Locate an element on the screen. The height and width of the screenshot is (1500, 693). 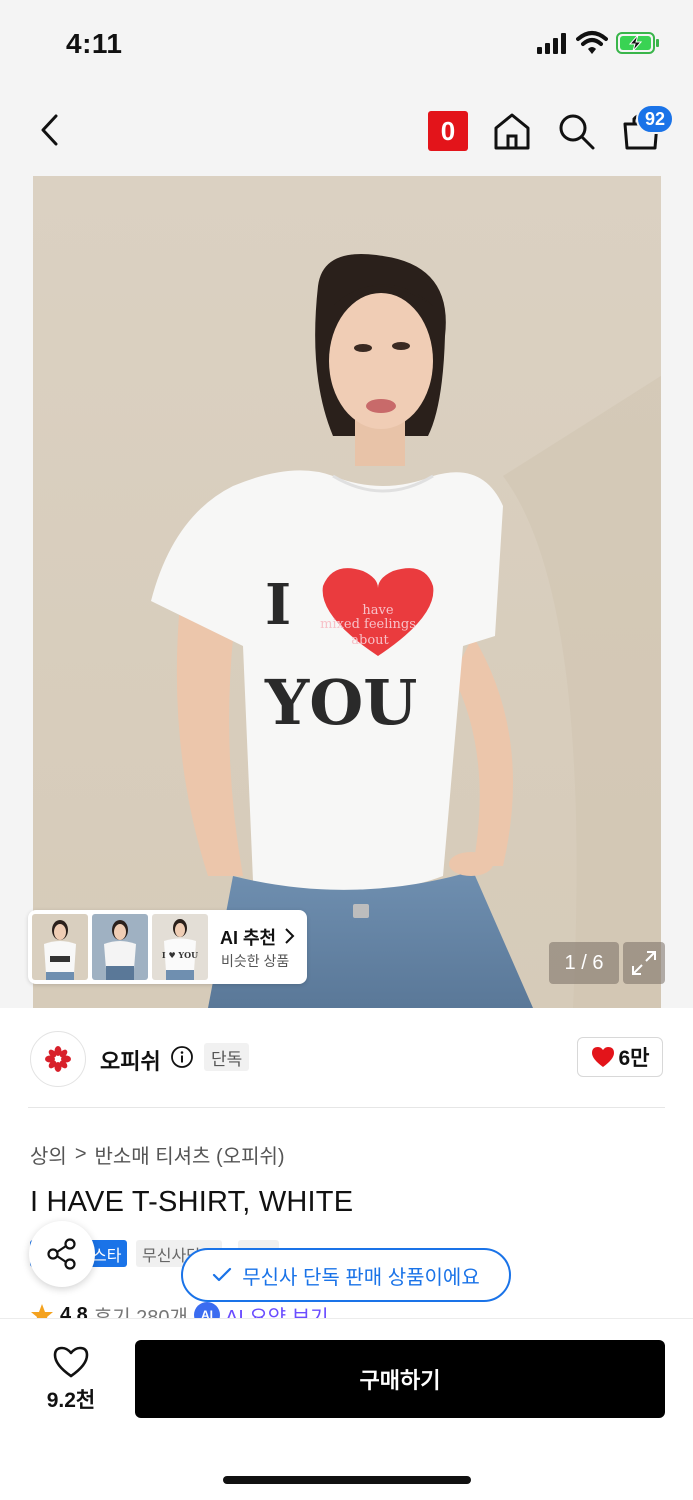
chevron-right-icon is located at coordinates (290, 936).